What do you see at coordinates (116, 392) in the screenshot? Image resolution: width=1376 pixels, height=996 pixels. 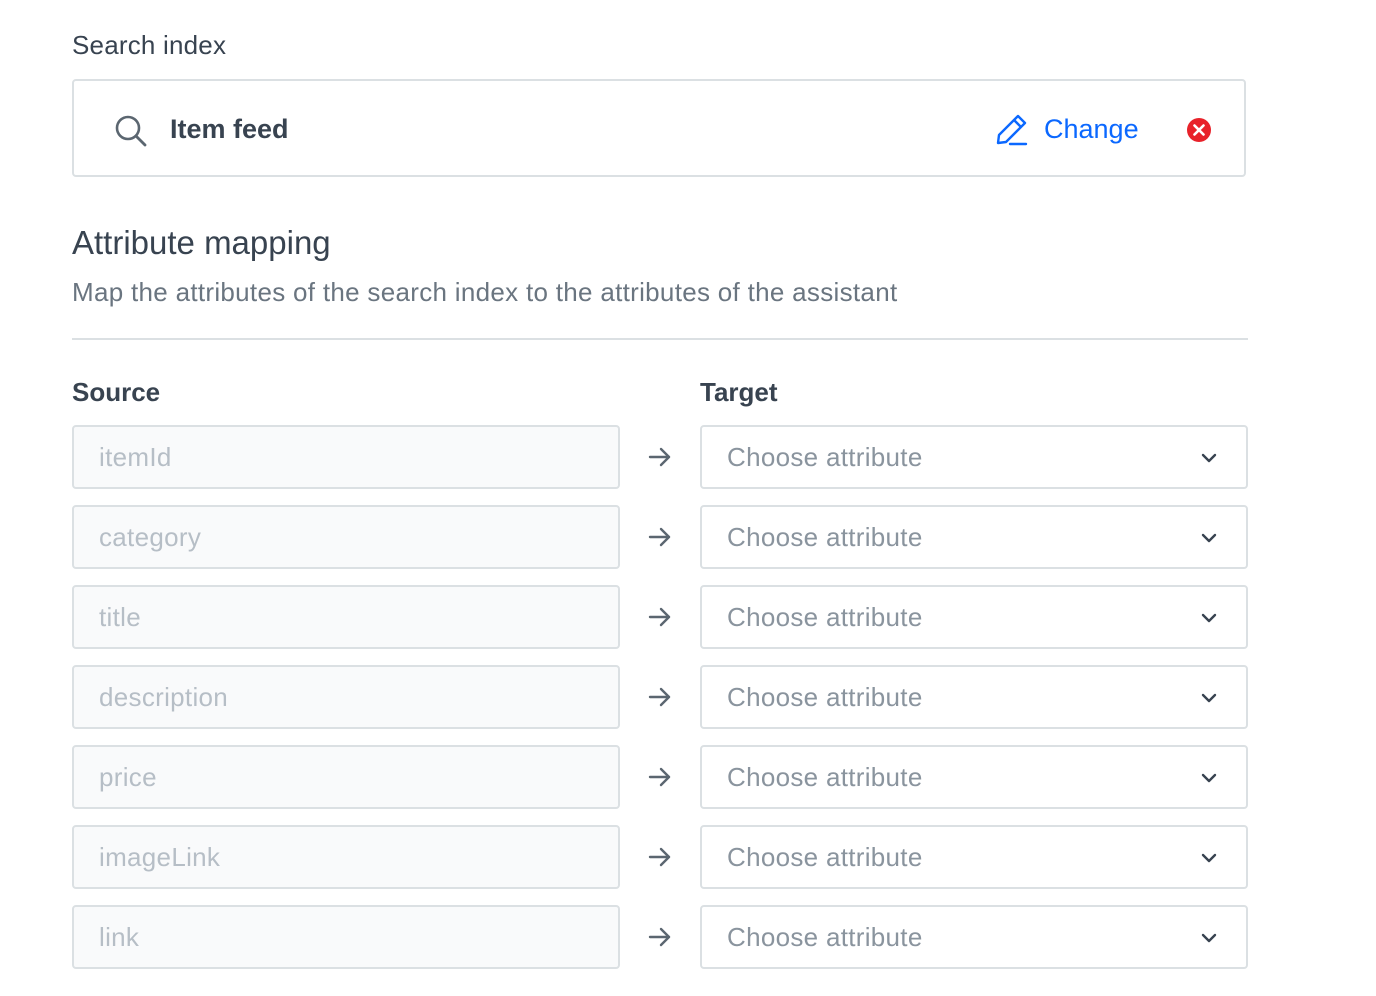 I see `source-column-header: Source` at bounding box center [116, 392].